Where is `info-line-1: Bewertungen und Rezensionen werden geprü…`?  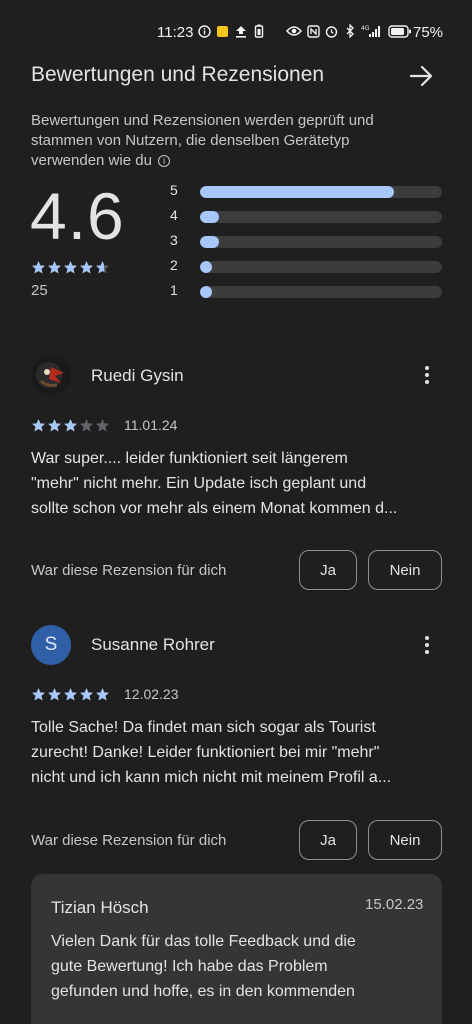 info-line-1: Bewertungen und Rezensionen werden geprü… is located at coordinates (202, 120).